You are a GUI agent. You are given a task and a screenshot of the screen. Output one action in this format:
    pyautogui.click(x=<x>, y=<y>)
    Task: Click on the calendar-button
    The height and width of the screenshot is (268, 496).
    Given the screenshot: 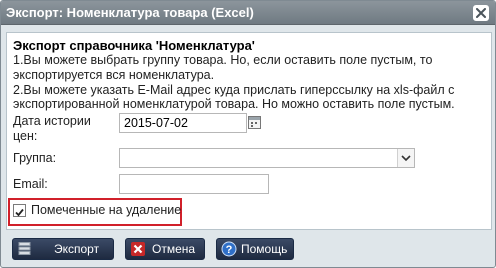 What is the action you would take?
    pyautogui.click(x=255, y=123)
    